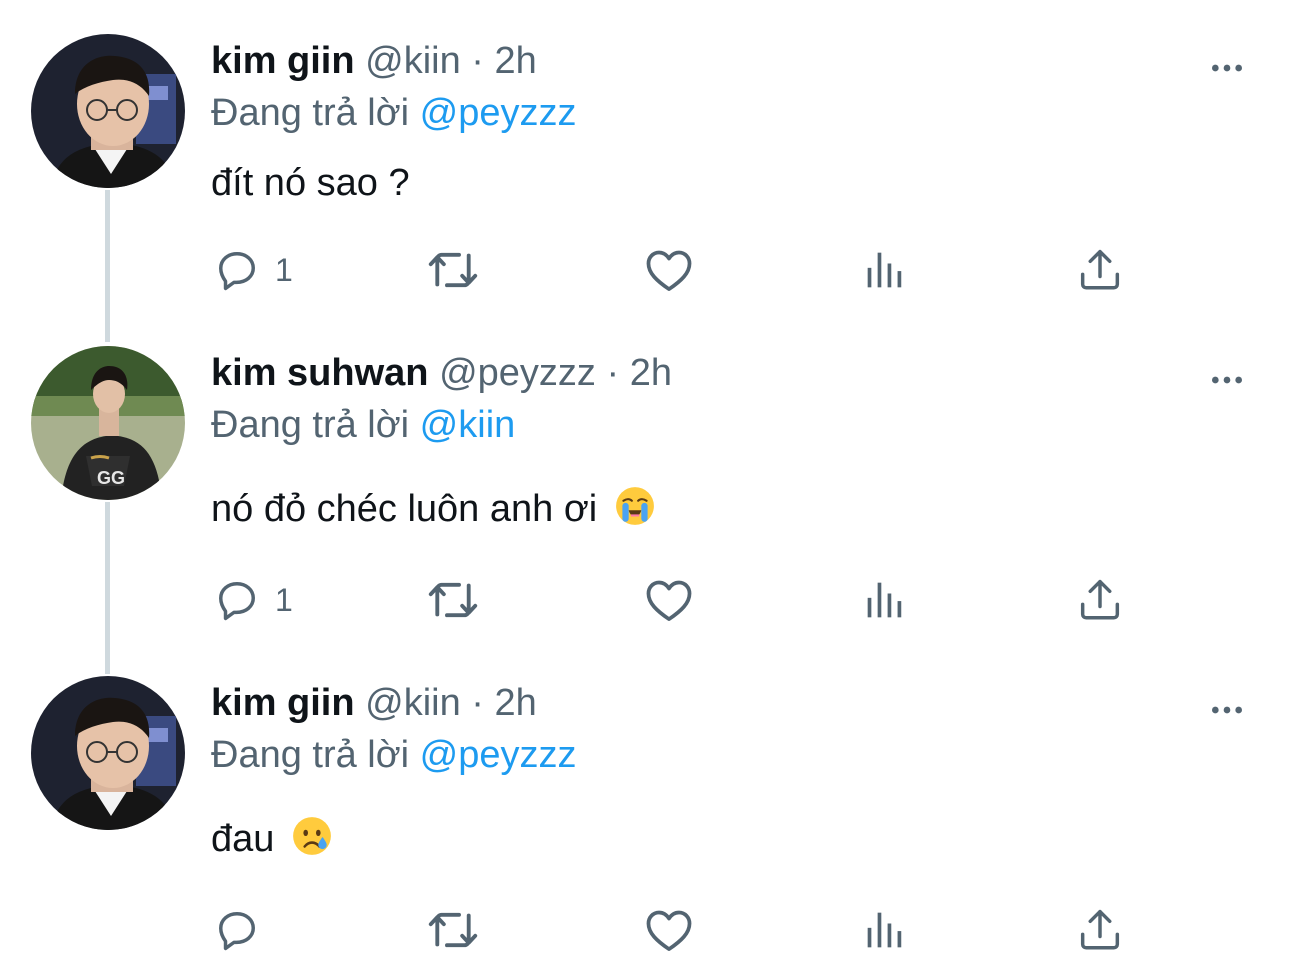 The height and width of the screenshot is (967, 1290). I want to click on replying-to: Đang trả lời @kiin, so click(363, 425).